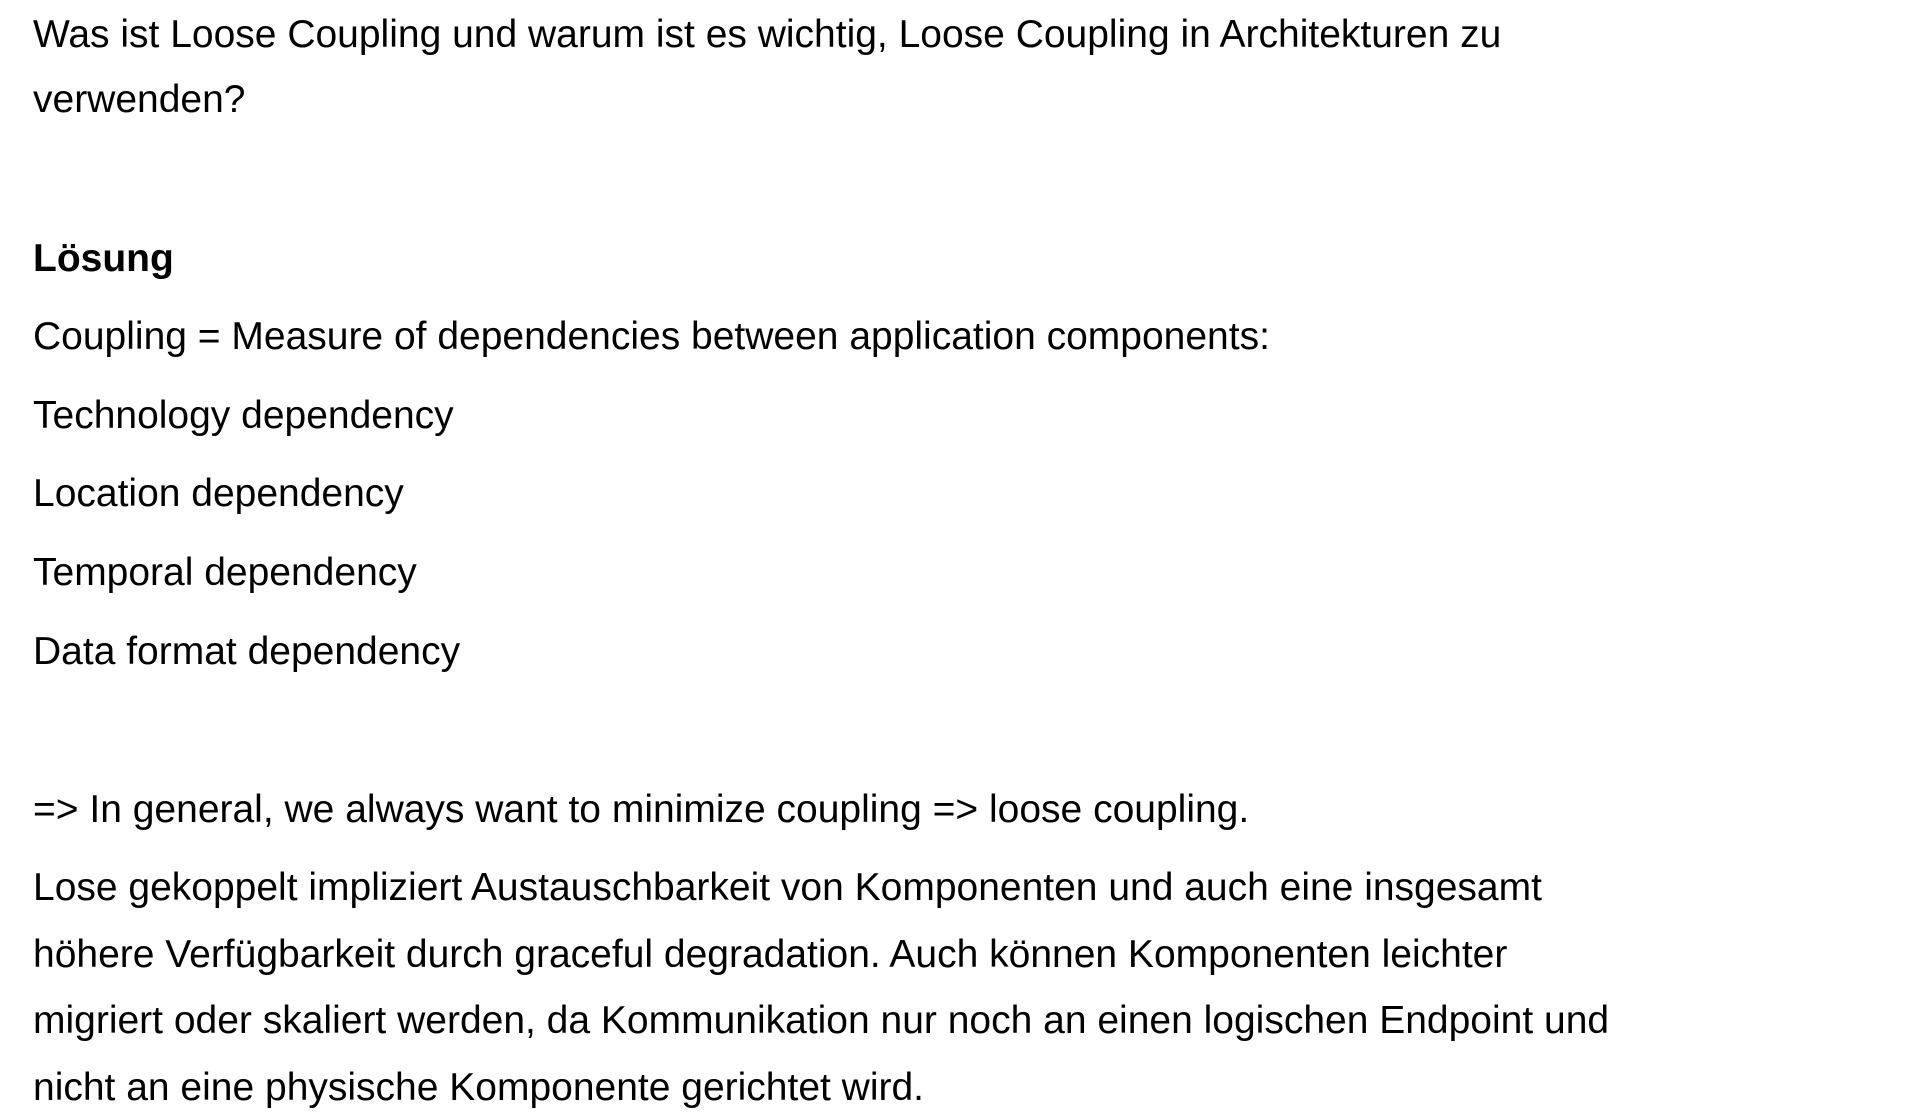 This screenshot has height=1118, width=1914. Describe the element at coordinates (103, 258) in the screenshot. I see `solution-heading: Lösung` at that location.